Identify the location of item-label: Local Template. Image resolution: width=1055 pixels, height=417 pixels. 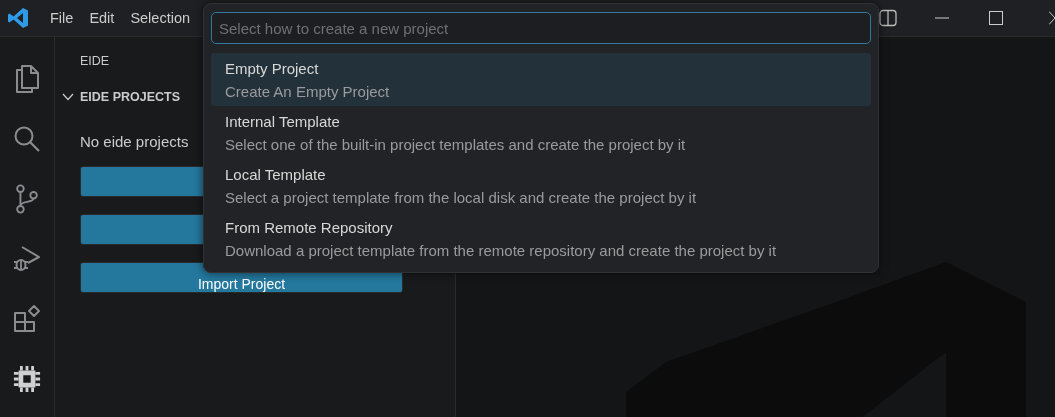
(276, 174).